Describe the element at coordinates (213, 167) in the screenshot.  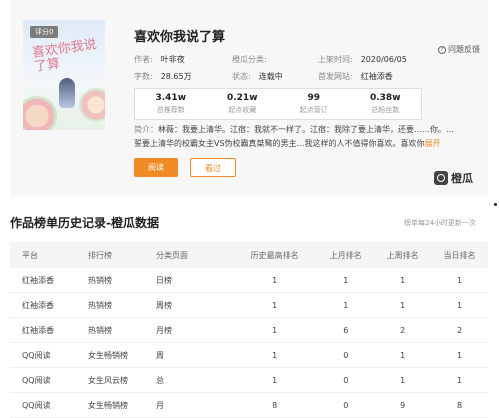
I see `mark-read-button: 看过` at that location.